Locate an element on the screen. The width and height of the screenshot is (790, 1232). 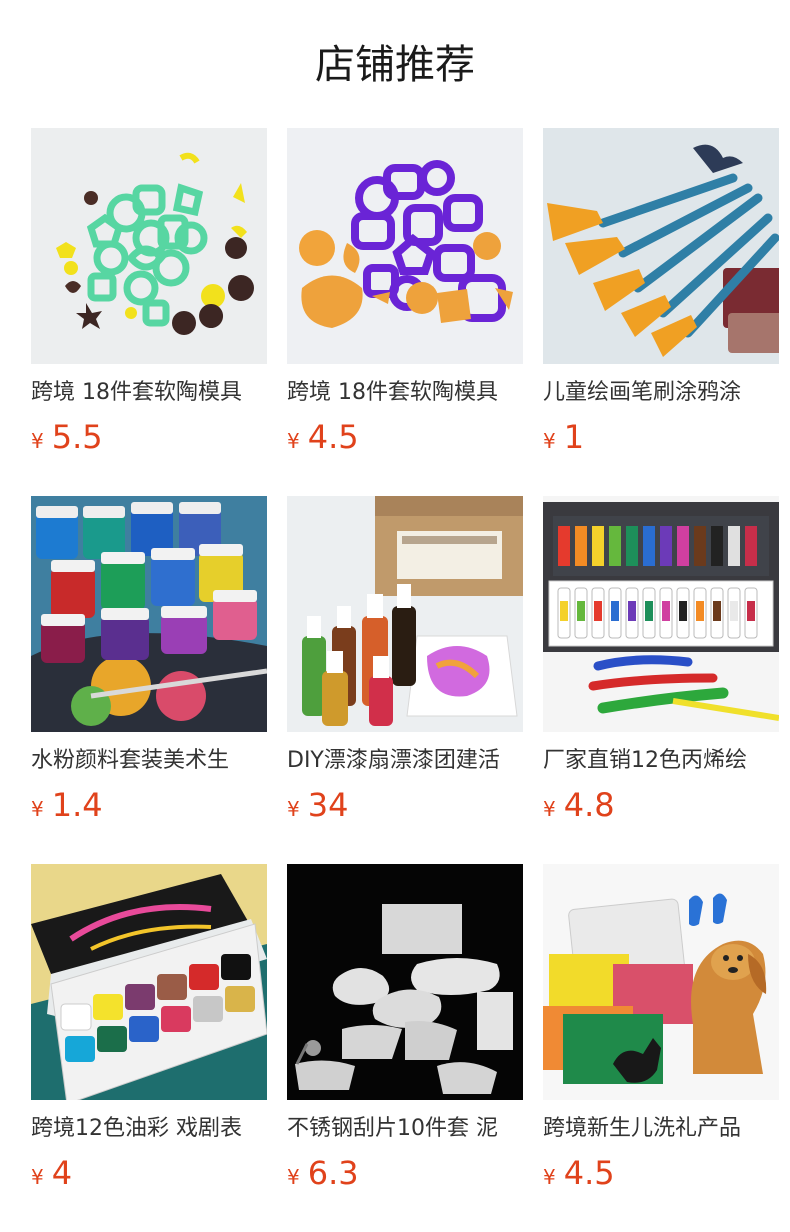
product-price: ¥4 is located at coordinates (52, 1173).